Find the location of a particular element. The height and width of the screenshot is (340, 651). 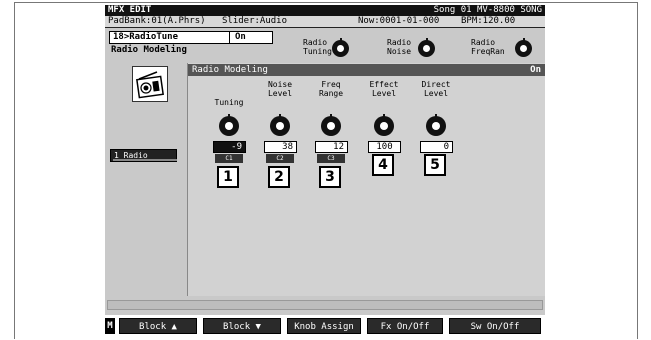

song-info: Song 01 MV-8800 SONG is located at coordinates (487, 10).